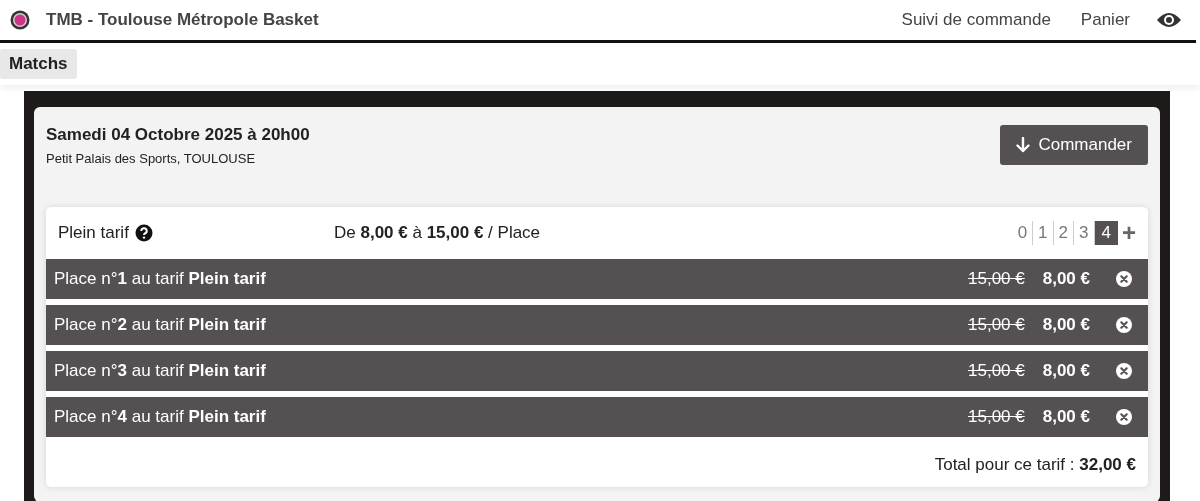 The image size is (1200, 501). Describe the element at coordinates (160, 371) in the screenshot. I see `place-label: Place n°3 au tarif Plein tarif` at that location.